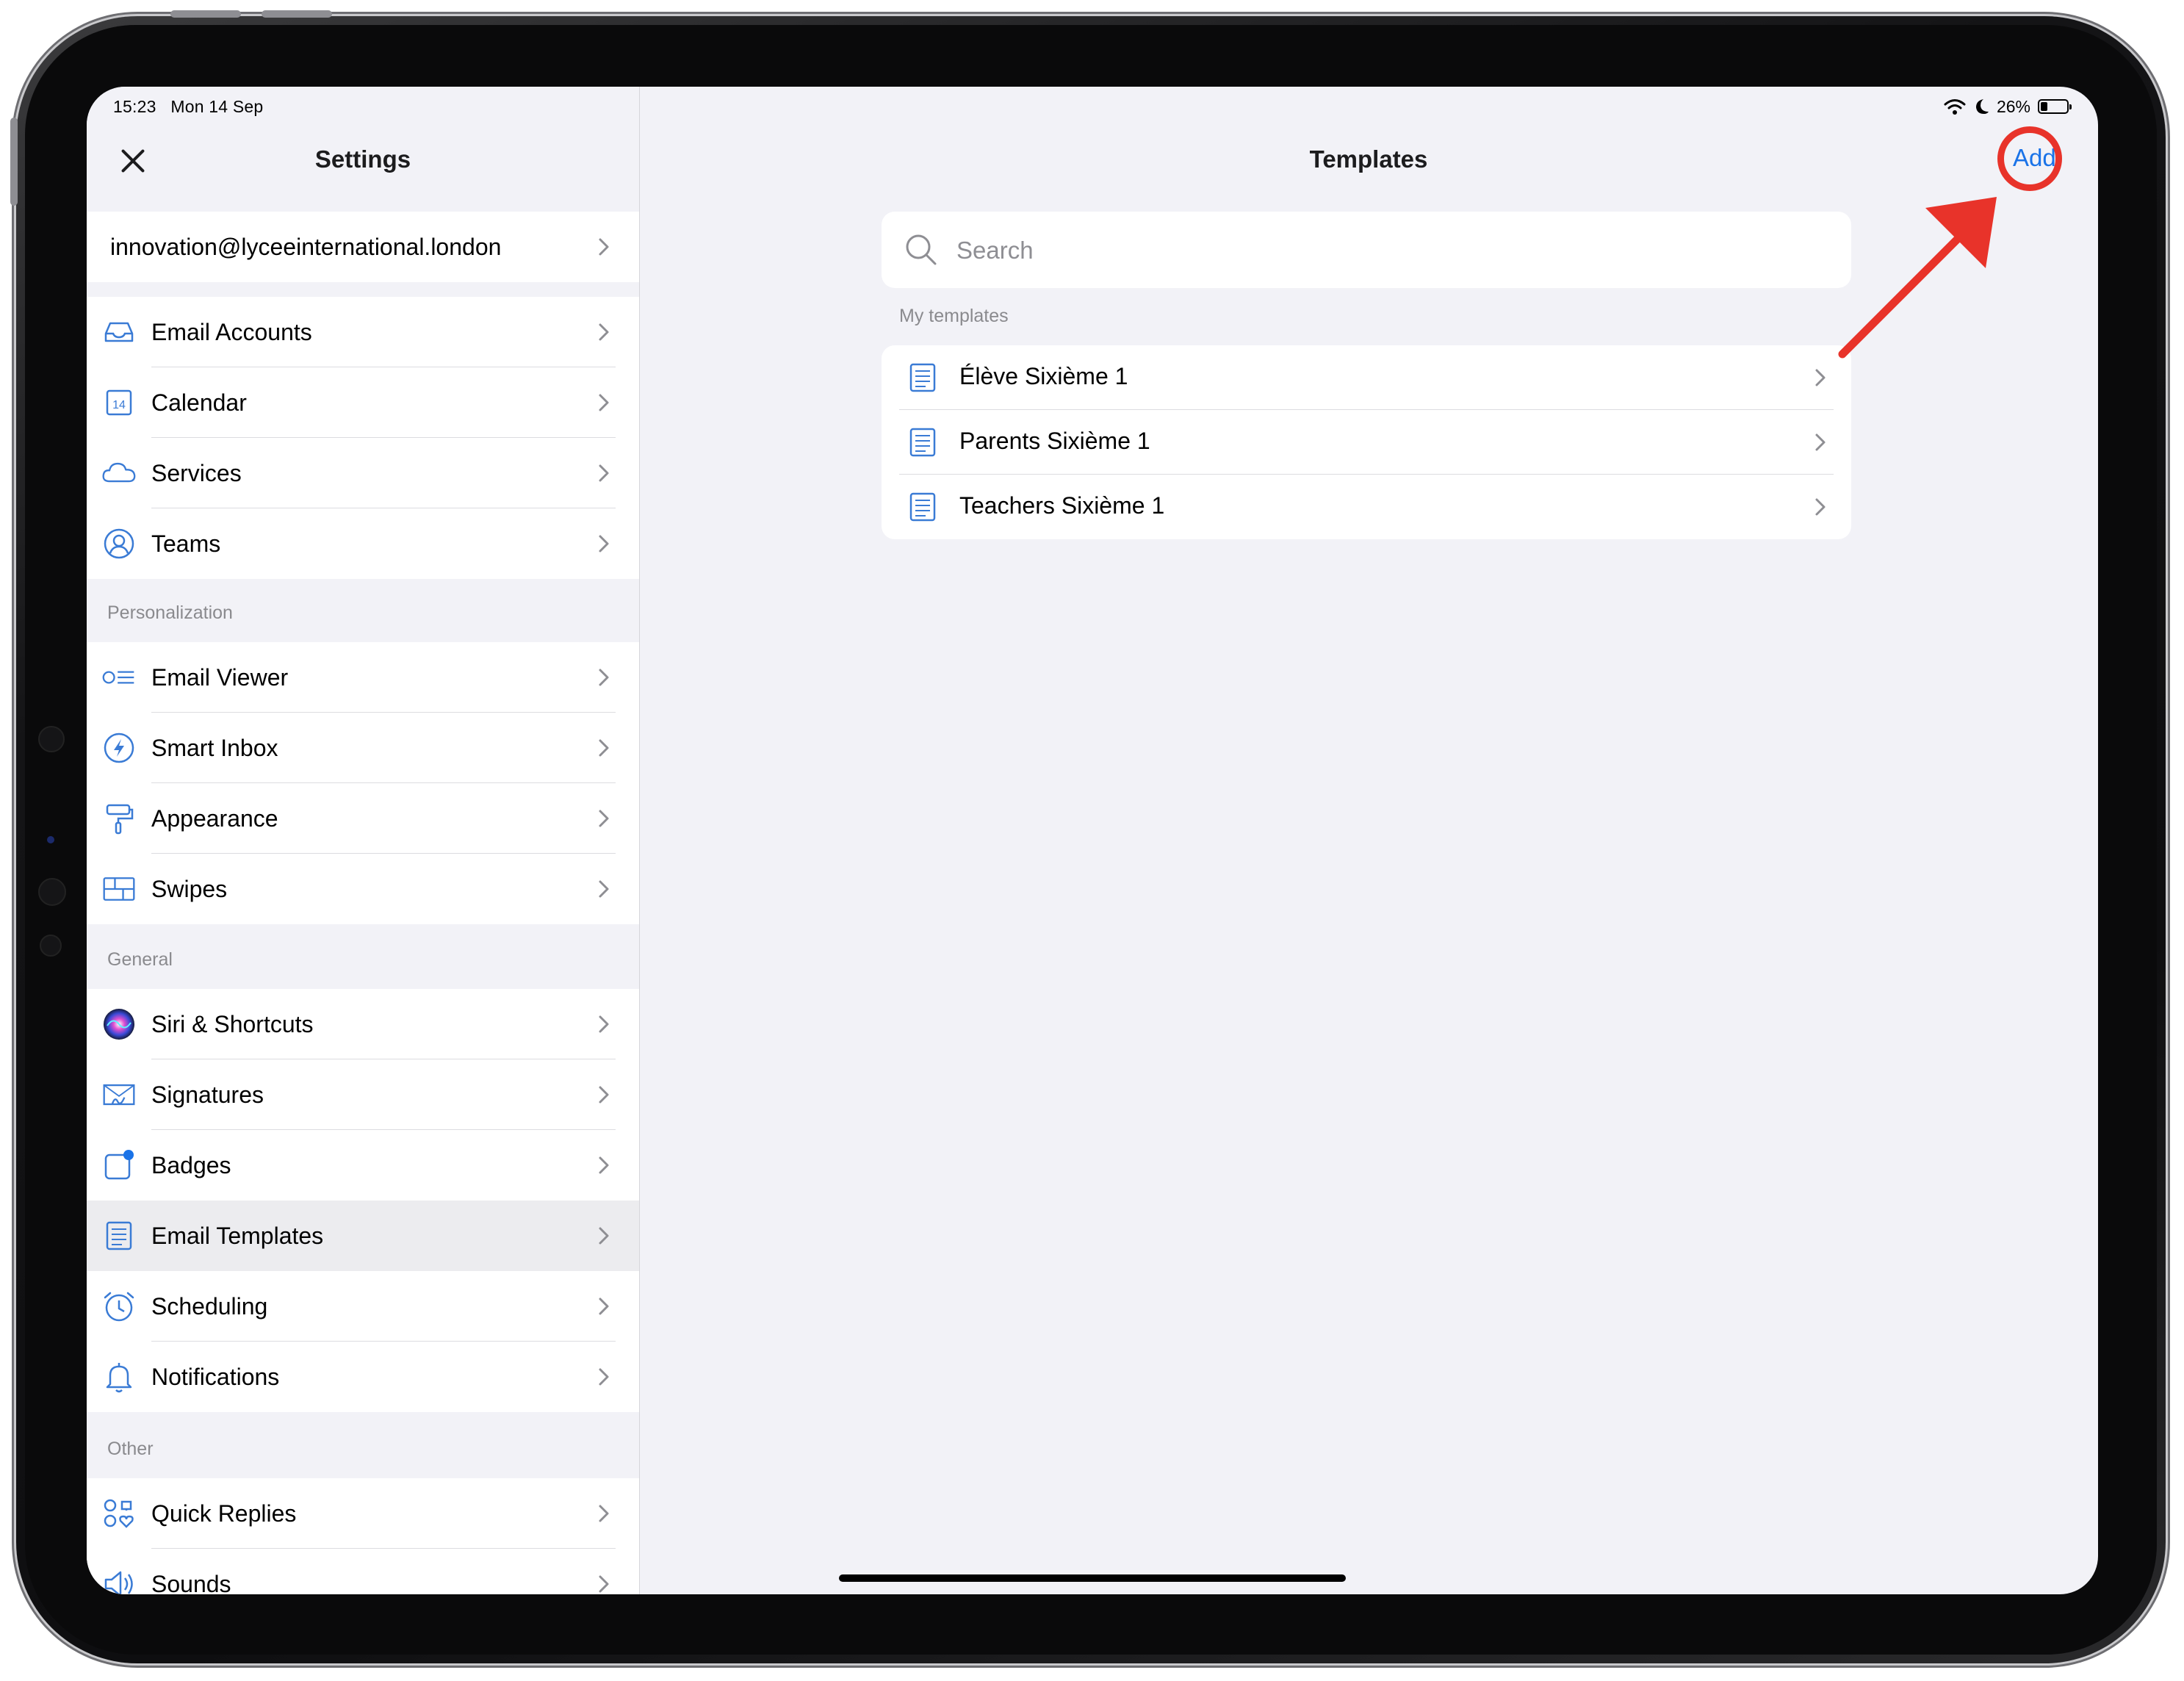 Image resolution: width=2184 pixels, height=1681 pixels. What do you see at coordinates (119, 677) in the screenshot?
I see `email-viewer-icon` at bounding box center [119, 677].